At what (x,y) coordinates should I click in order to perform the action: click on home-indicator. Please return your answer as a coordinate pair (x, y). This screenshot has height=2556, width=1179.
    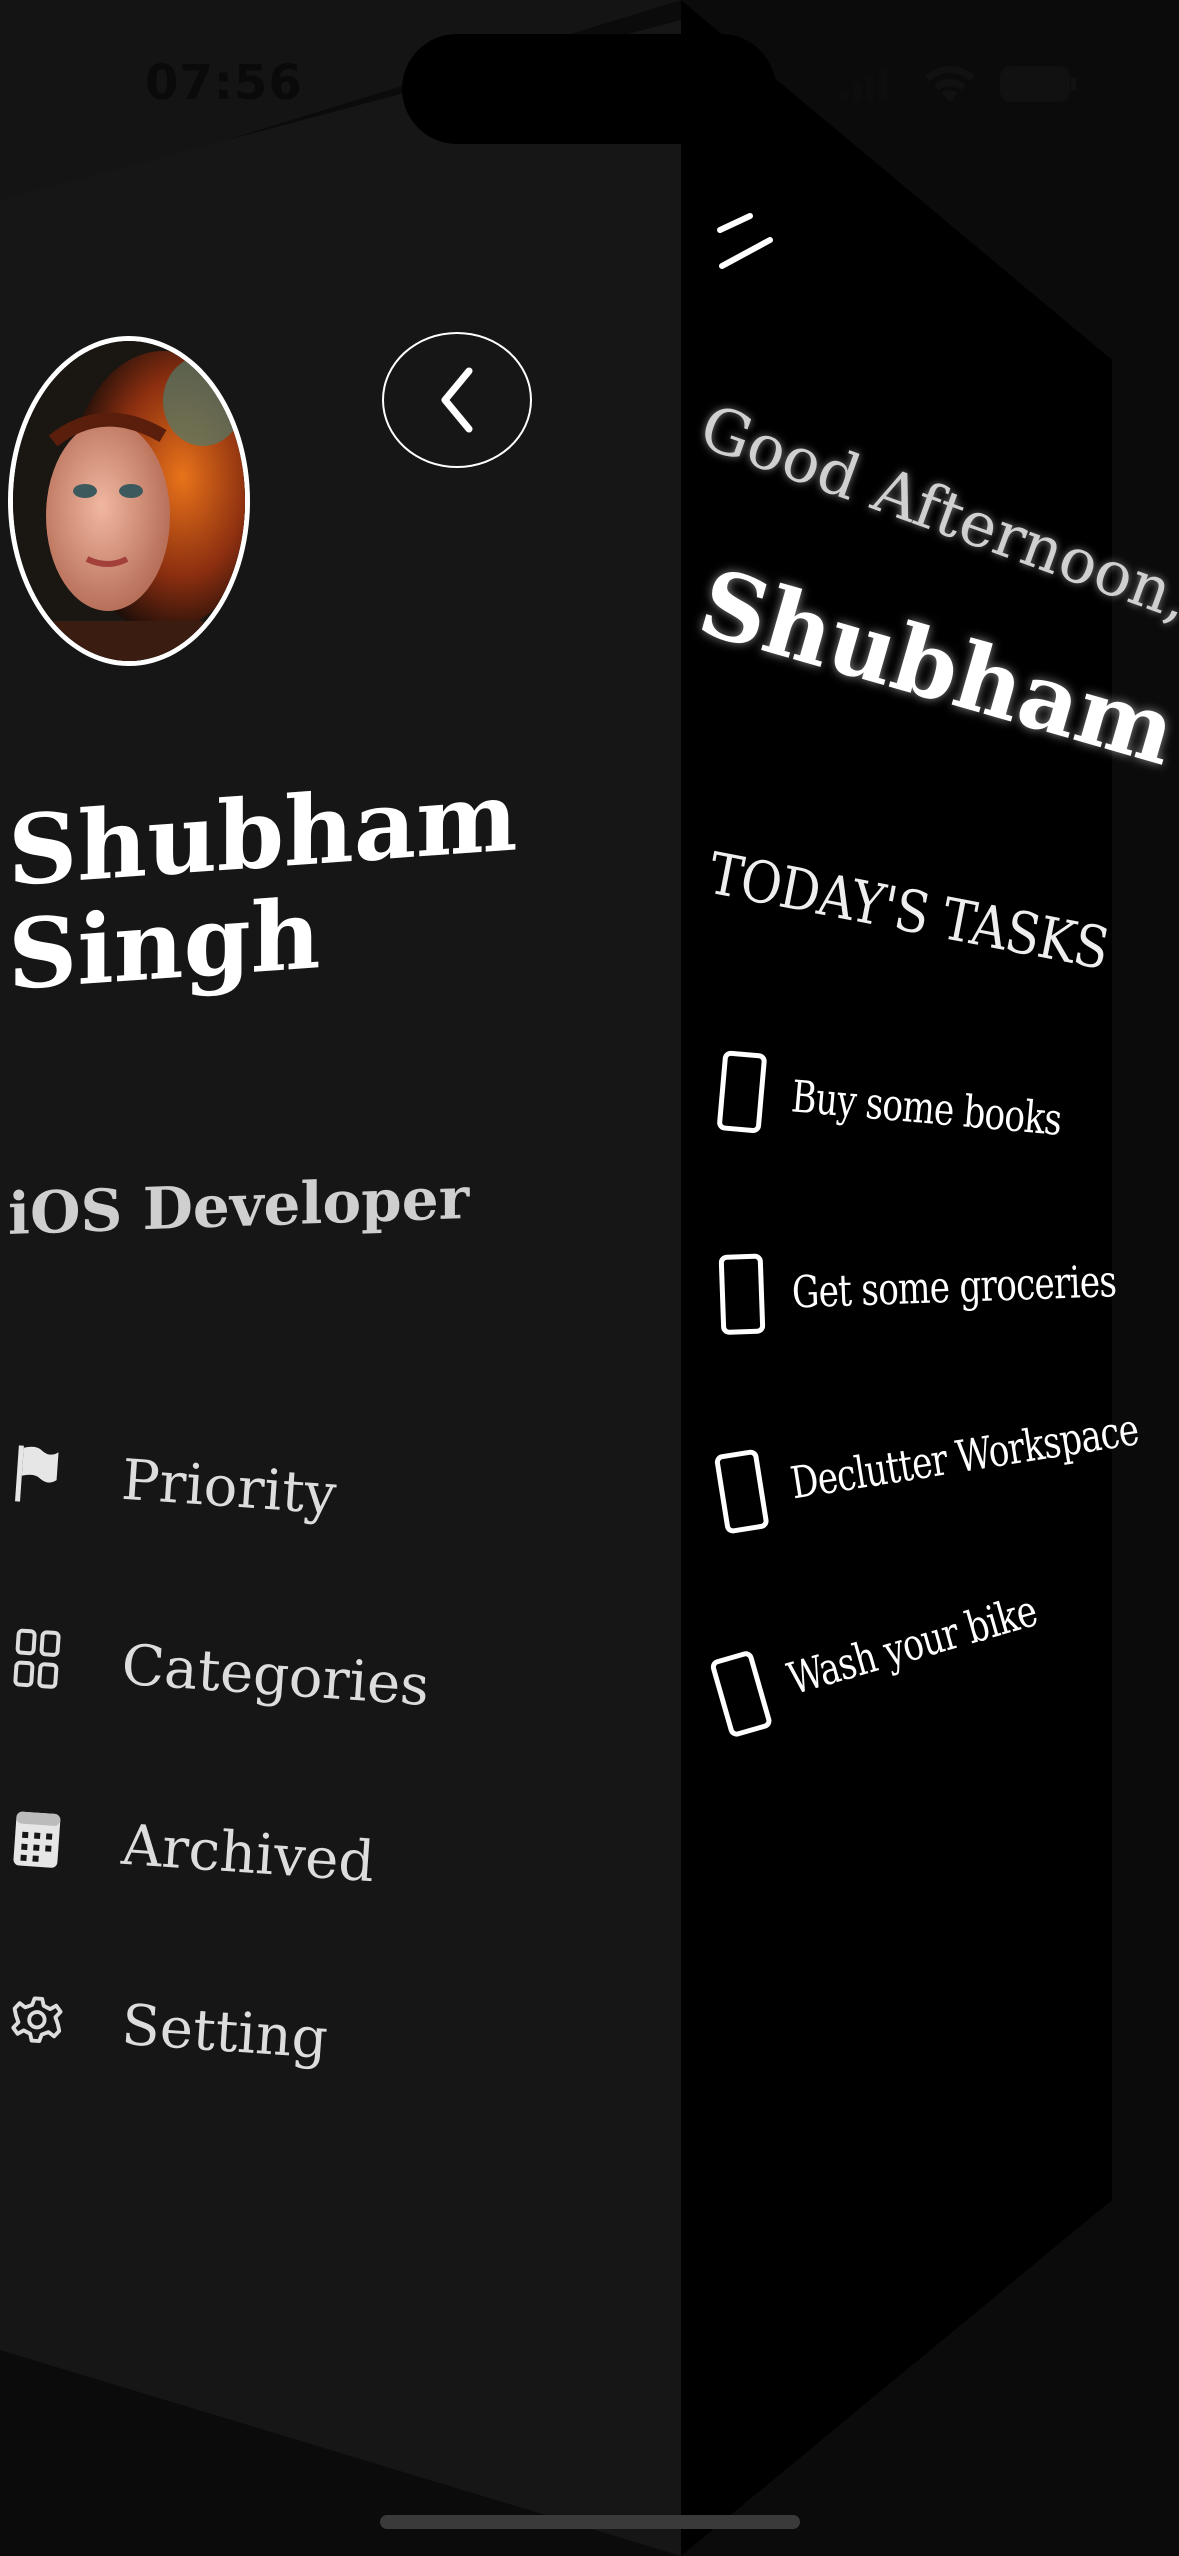
    Looking at the image, I should click on (590, 2522).